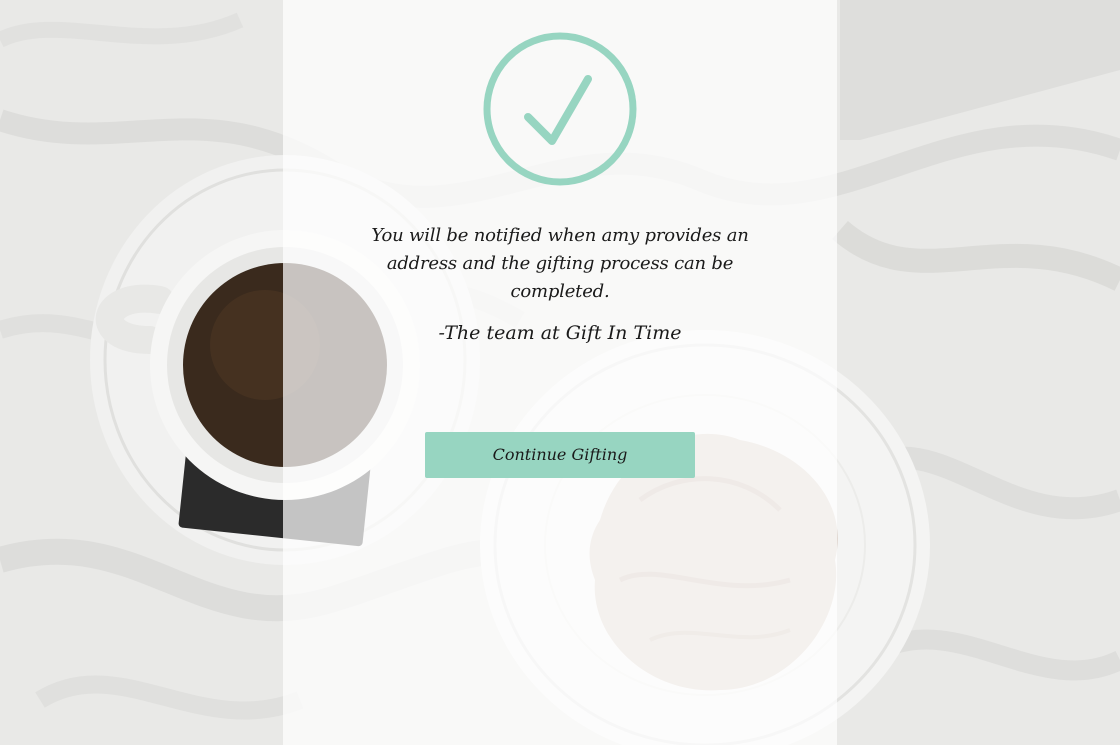 This screenshot has height=745, width=1120. I want to click on continue-gifting-button: Continue Gifting, so click(560, 455).